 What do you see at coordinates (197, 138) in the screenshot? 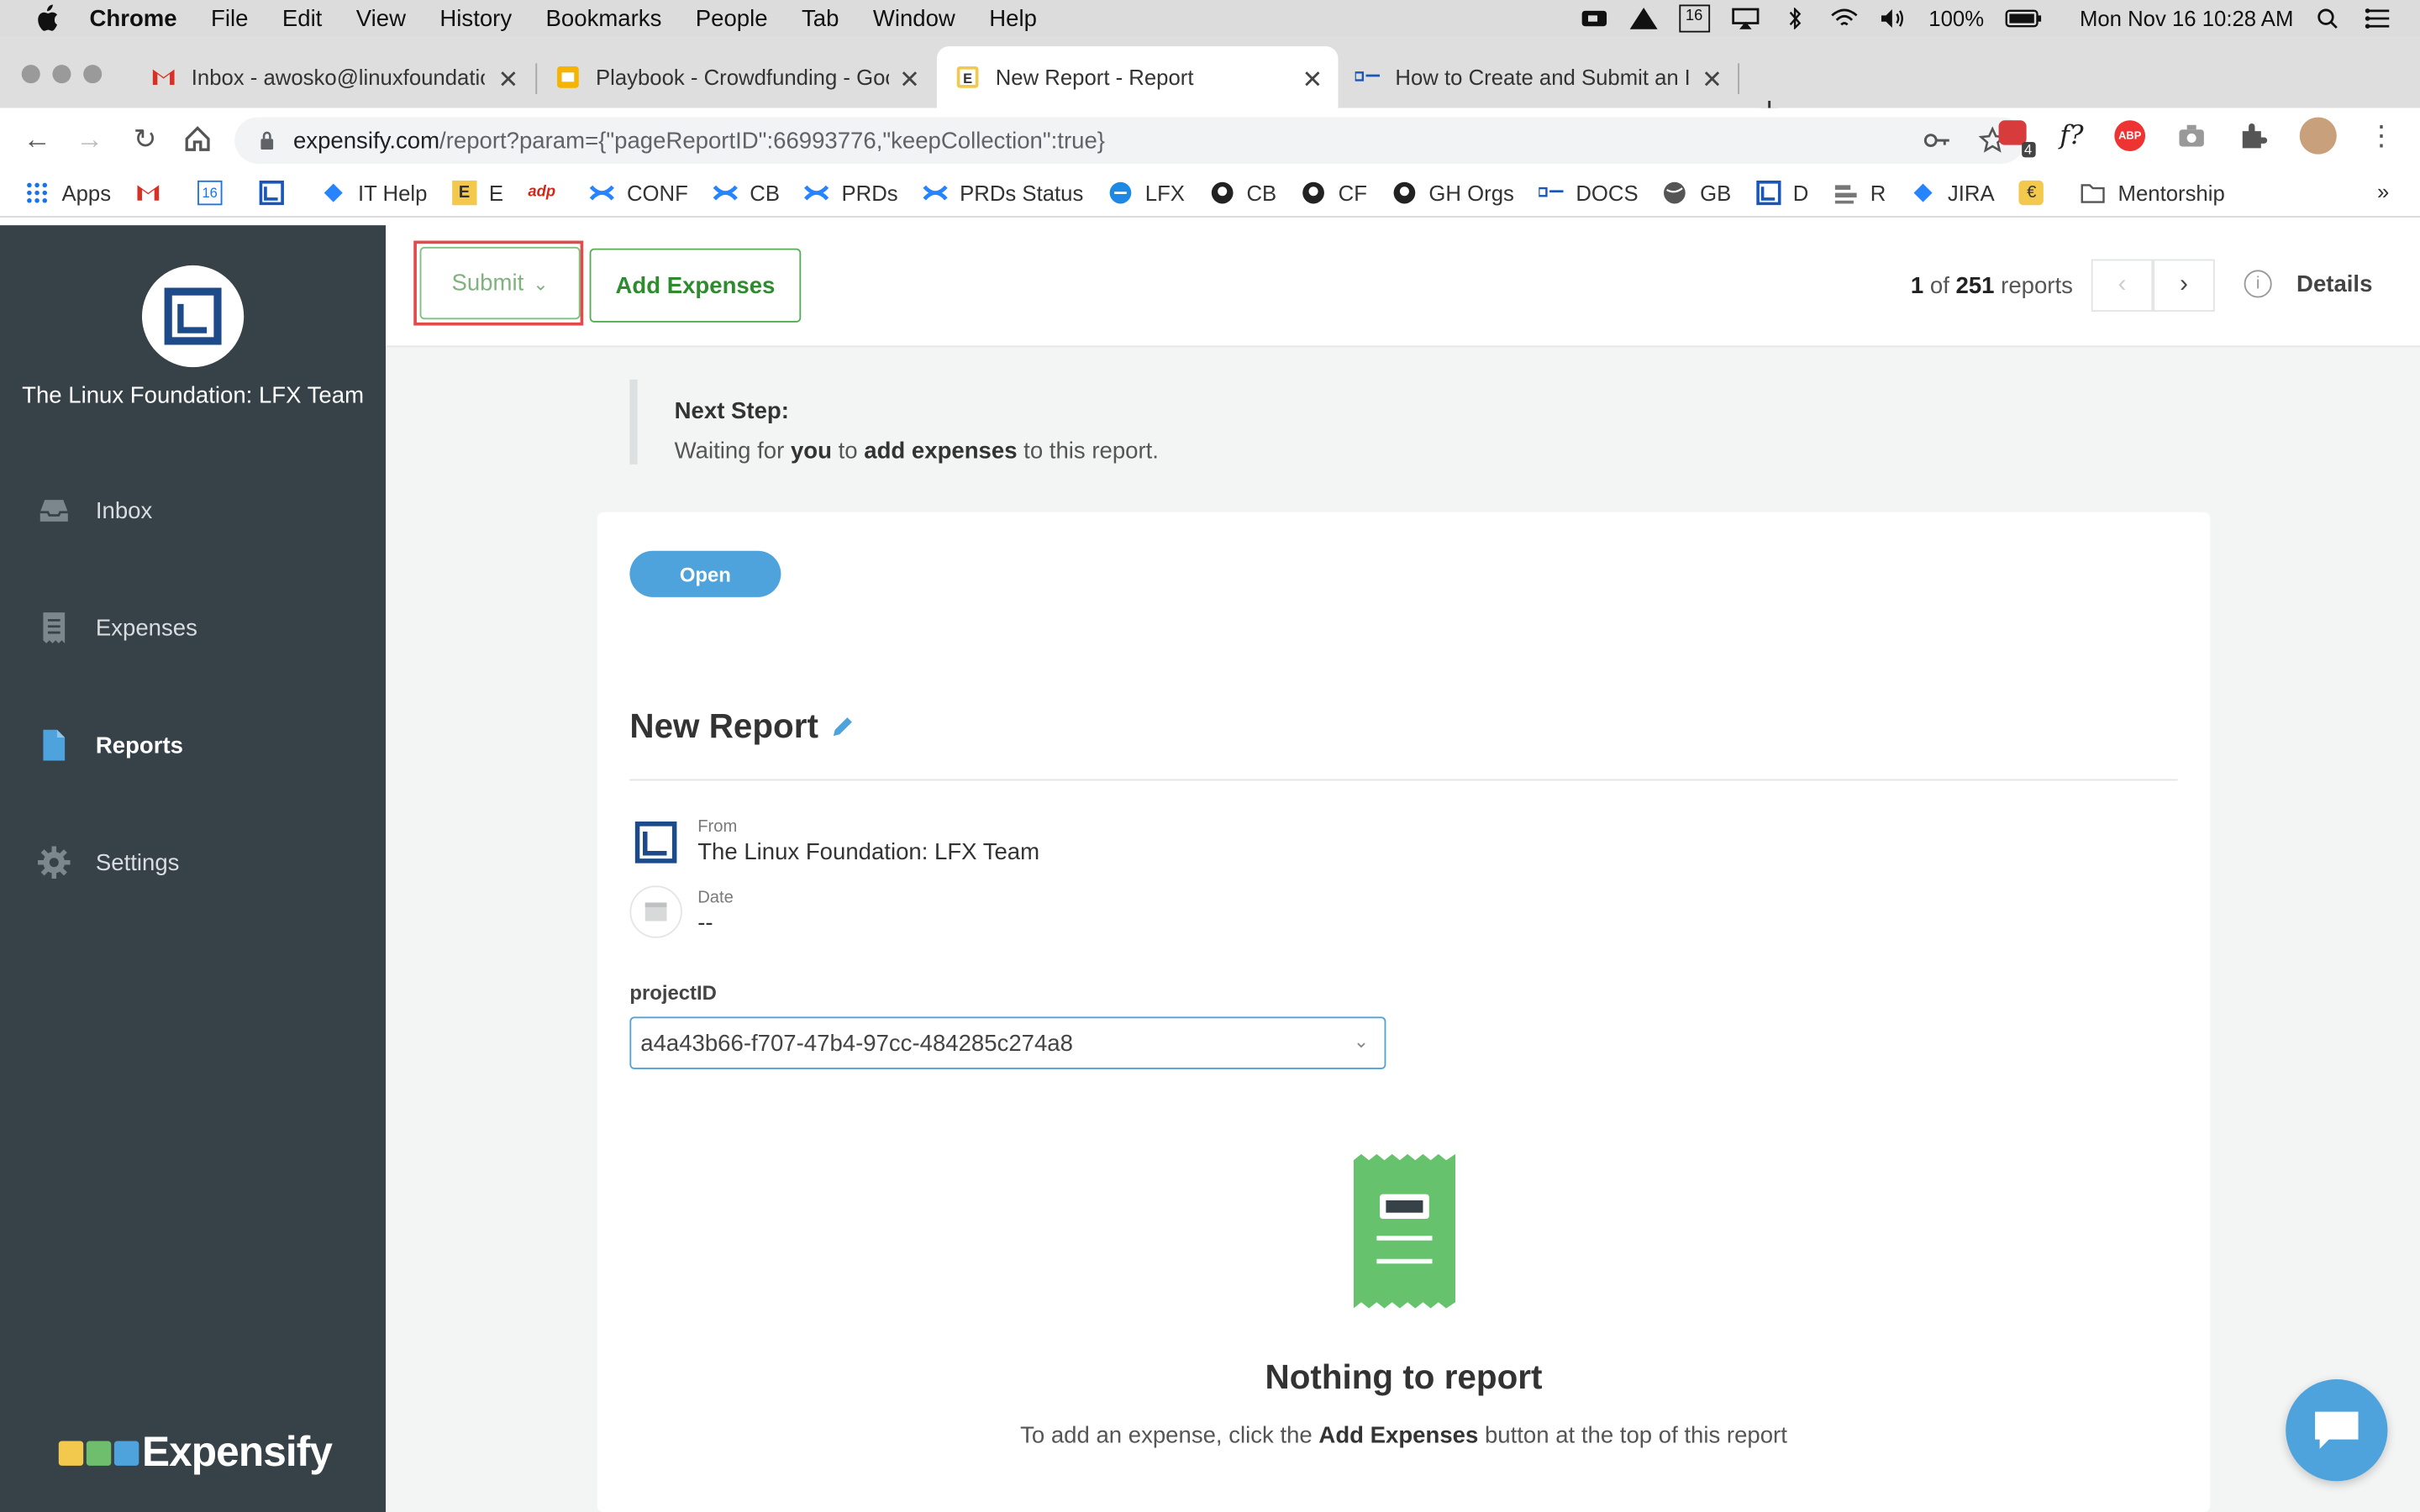
I see `home-icon` at bounding box center [197, 138].